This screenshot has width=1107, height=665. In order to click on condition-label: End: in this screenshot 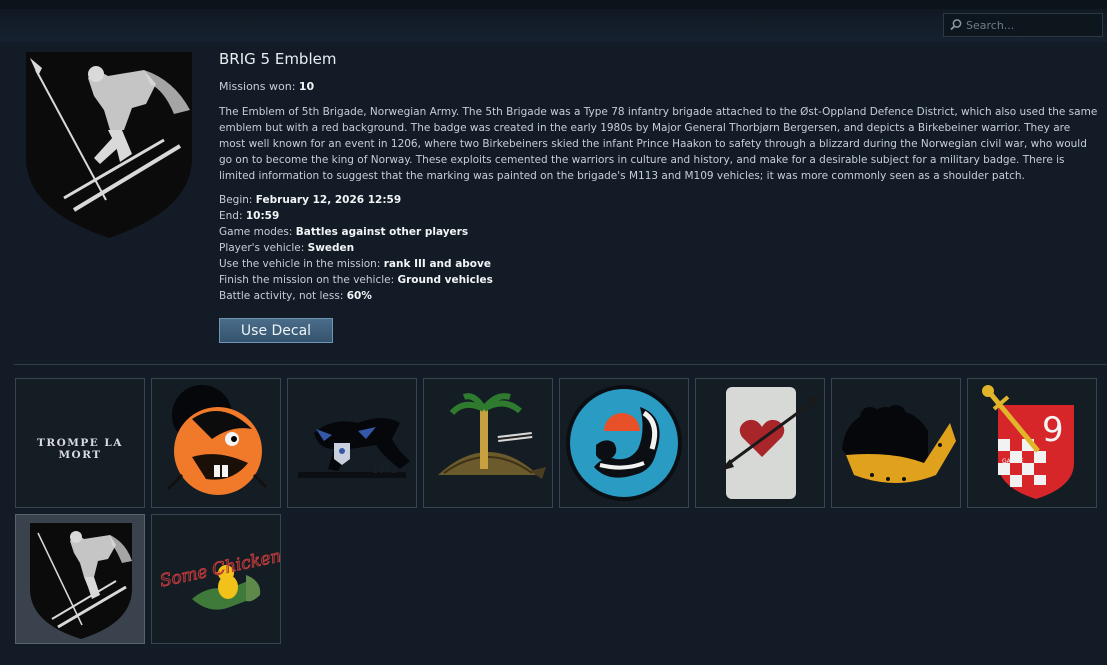, I will do `click(232, 216)`.